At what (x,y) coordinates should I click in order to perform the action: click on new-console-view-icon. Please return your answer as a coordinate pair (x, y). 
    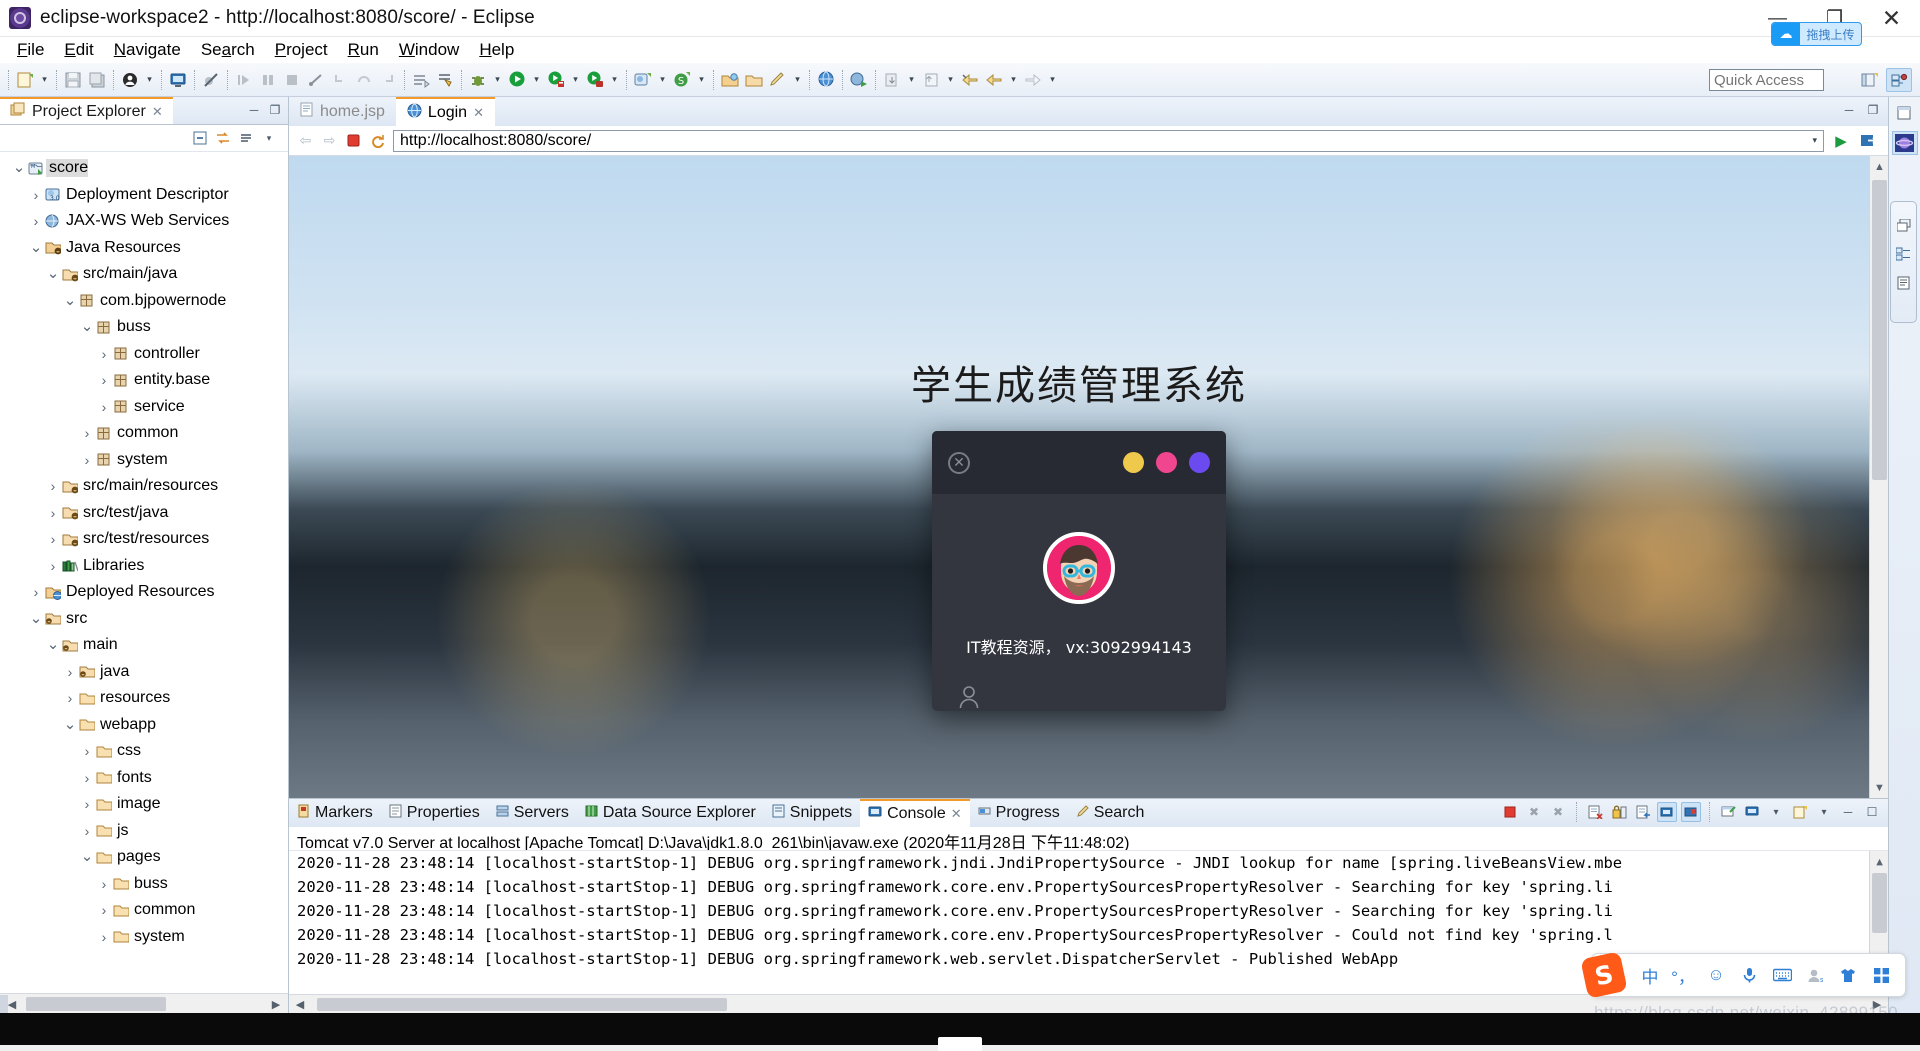
    Looking at the image, I should click on (1800, 812).